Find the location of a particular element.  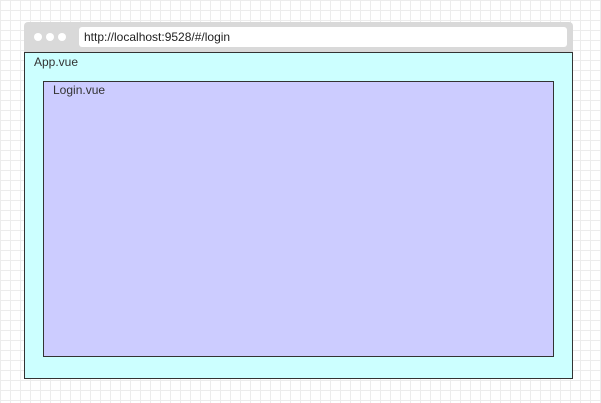

address-bar: http://localhost:9528/#/login is located at coordinates (323, 37).